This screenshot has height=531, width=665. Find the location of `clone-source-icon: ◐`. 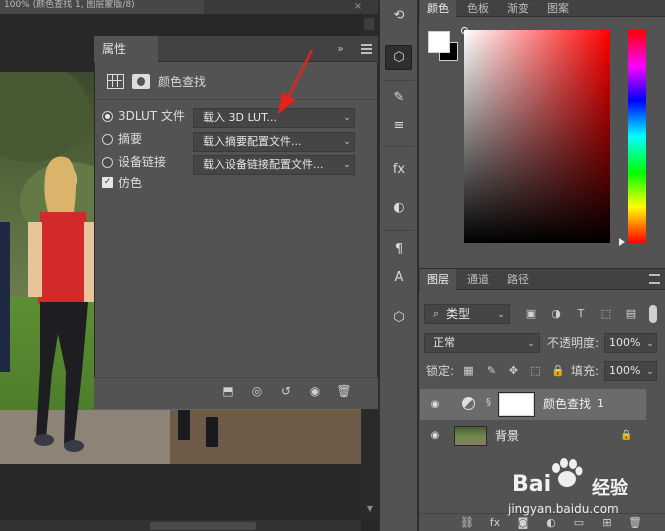

clone-source-icon: ◐ is located at coordinates (399, 208).